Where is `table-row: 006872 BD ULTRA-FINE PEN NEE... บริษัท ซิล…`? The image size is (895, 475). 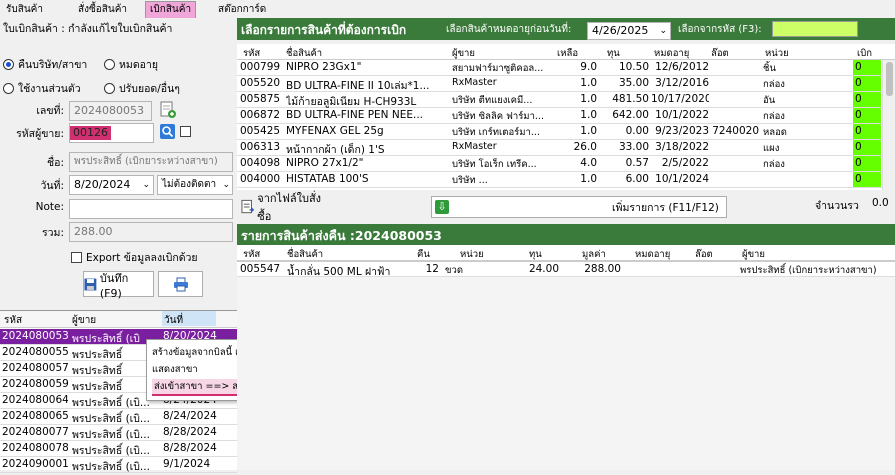 table-row: 006872 BD ULTRA-FINE PEN NEE... บริษัท ซิล… is located at coordinates (559, 116).